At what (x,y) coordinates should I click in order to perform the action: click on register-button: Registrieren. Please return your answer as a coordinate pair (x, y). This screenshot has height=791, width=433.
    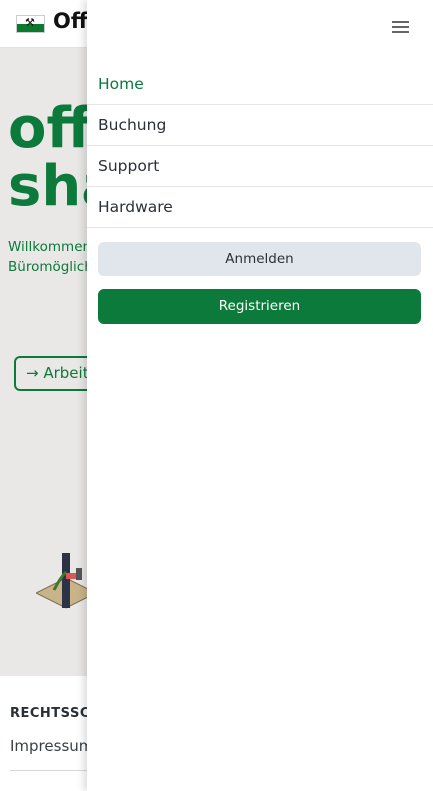
    Looking at the image, I should click on (259, 306).